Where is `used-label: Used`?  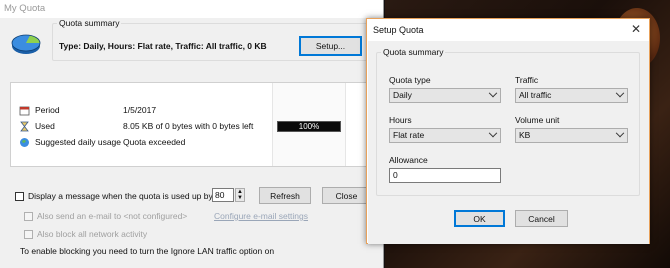 used-label: Used is located at coordinates (45, 126).